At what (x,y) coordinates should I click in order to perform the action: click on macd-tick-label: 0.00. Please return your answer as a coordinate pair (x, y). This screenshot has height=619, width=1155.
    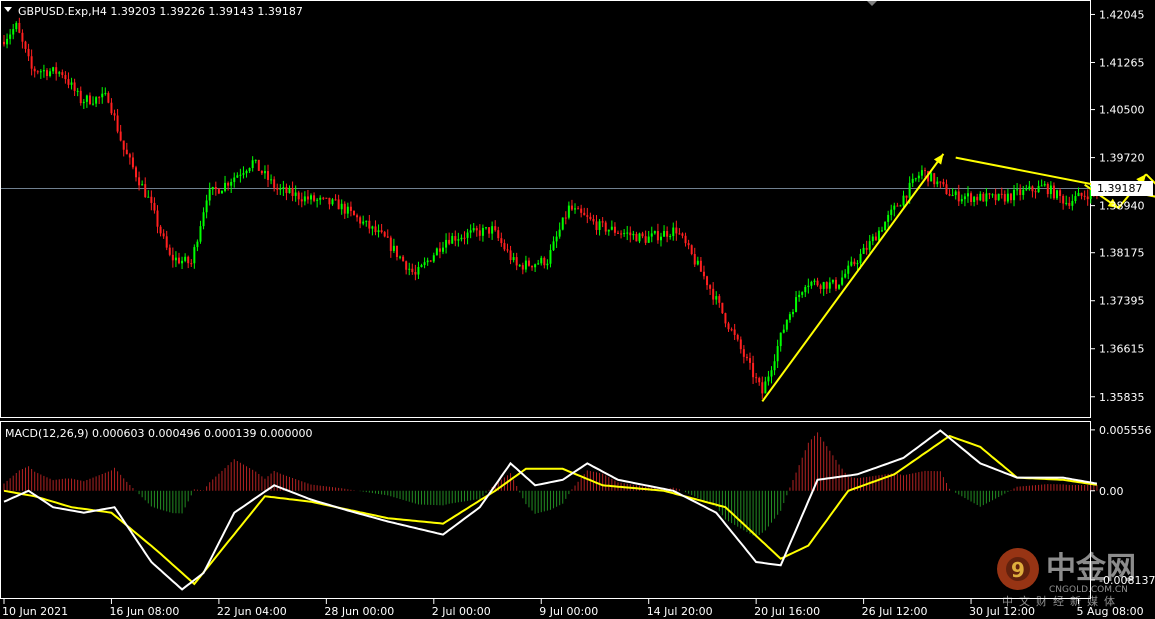
    Looking at the image, I should click on (1111, 491).